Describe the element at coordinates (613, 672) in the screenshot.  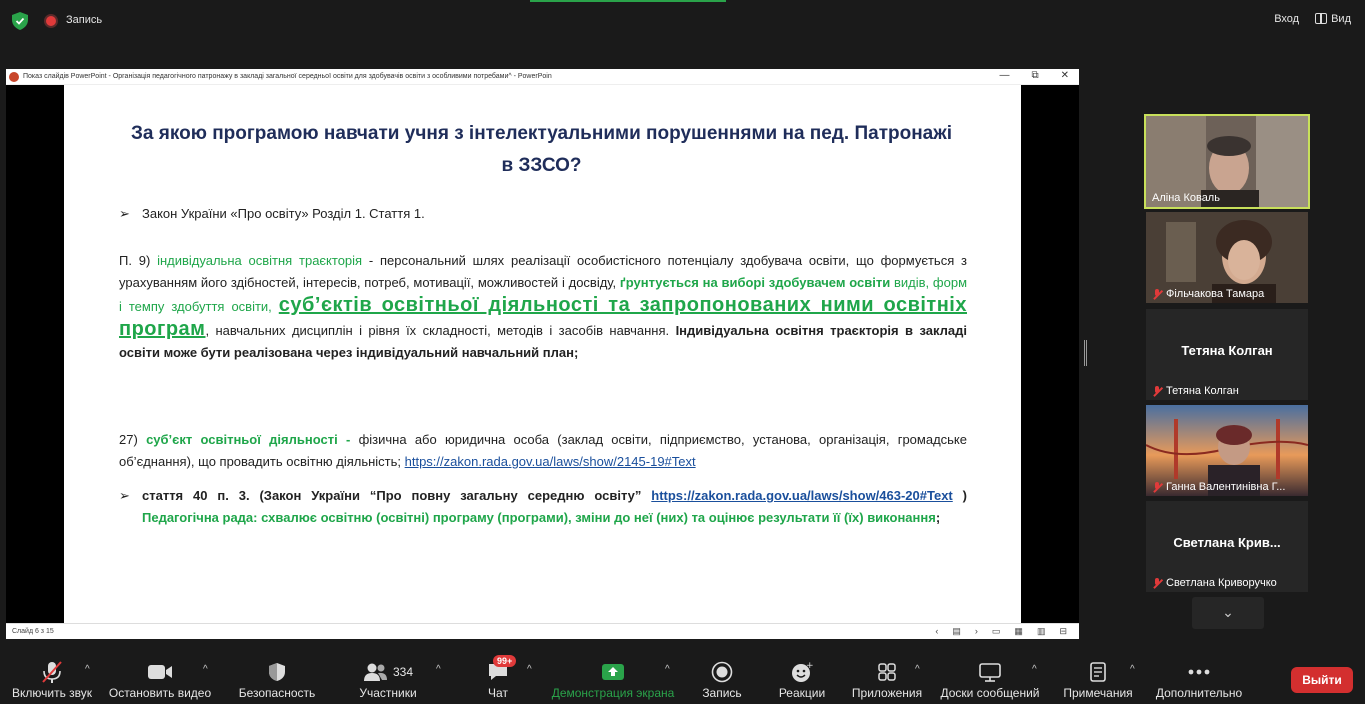
I see `share-screen-icon` at that location.